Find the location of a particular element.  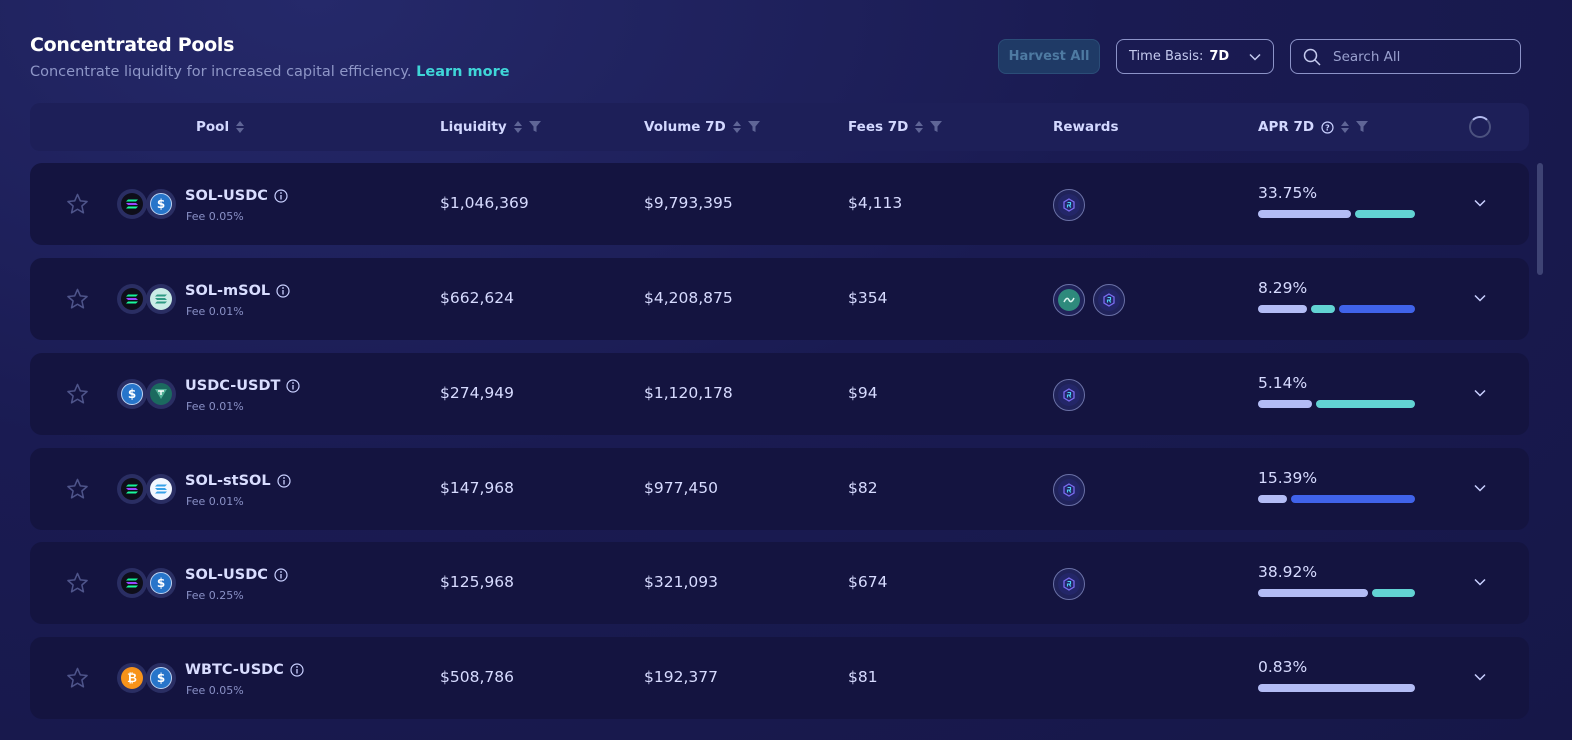

pool-fee: Fee 0.01% is located at coordinates (215, 501).